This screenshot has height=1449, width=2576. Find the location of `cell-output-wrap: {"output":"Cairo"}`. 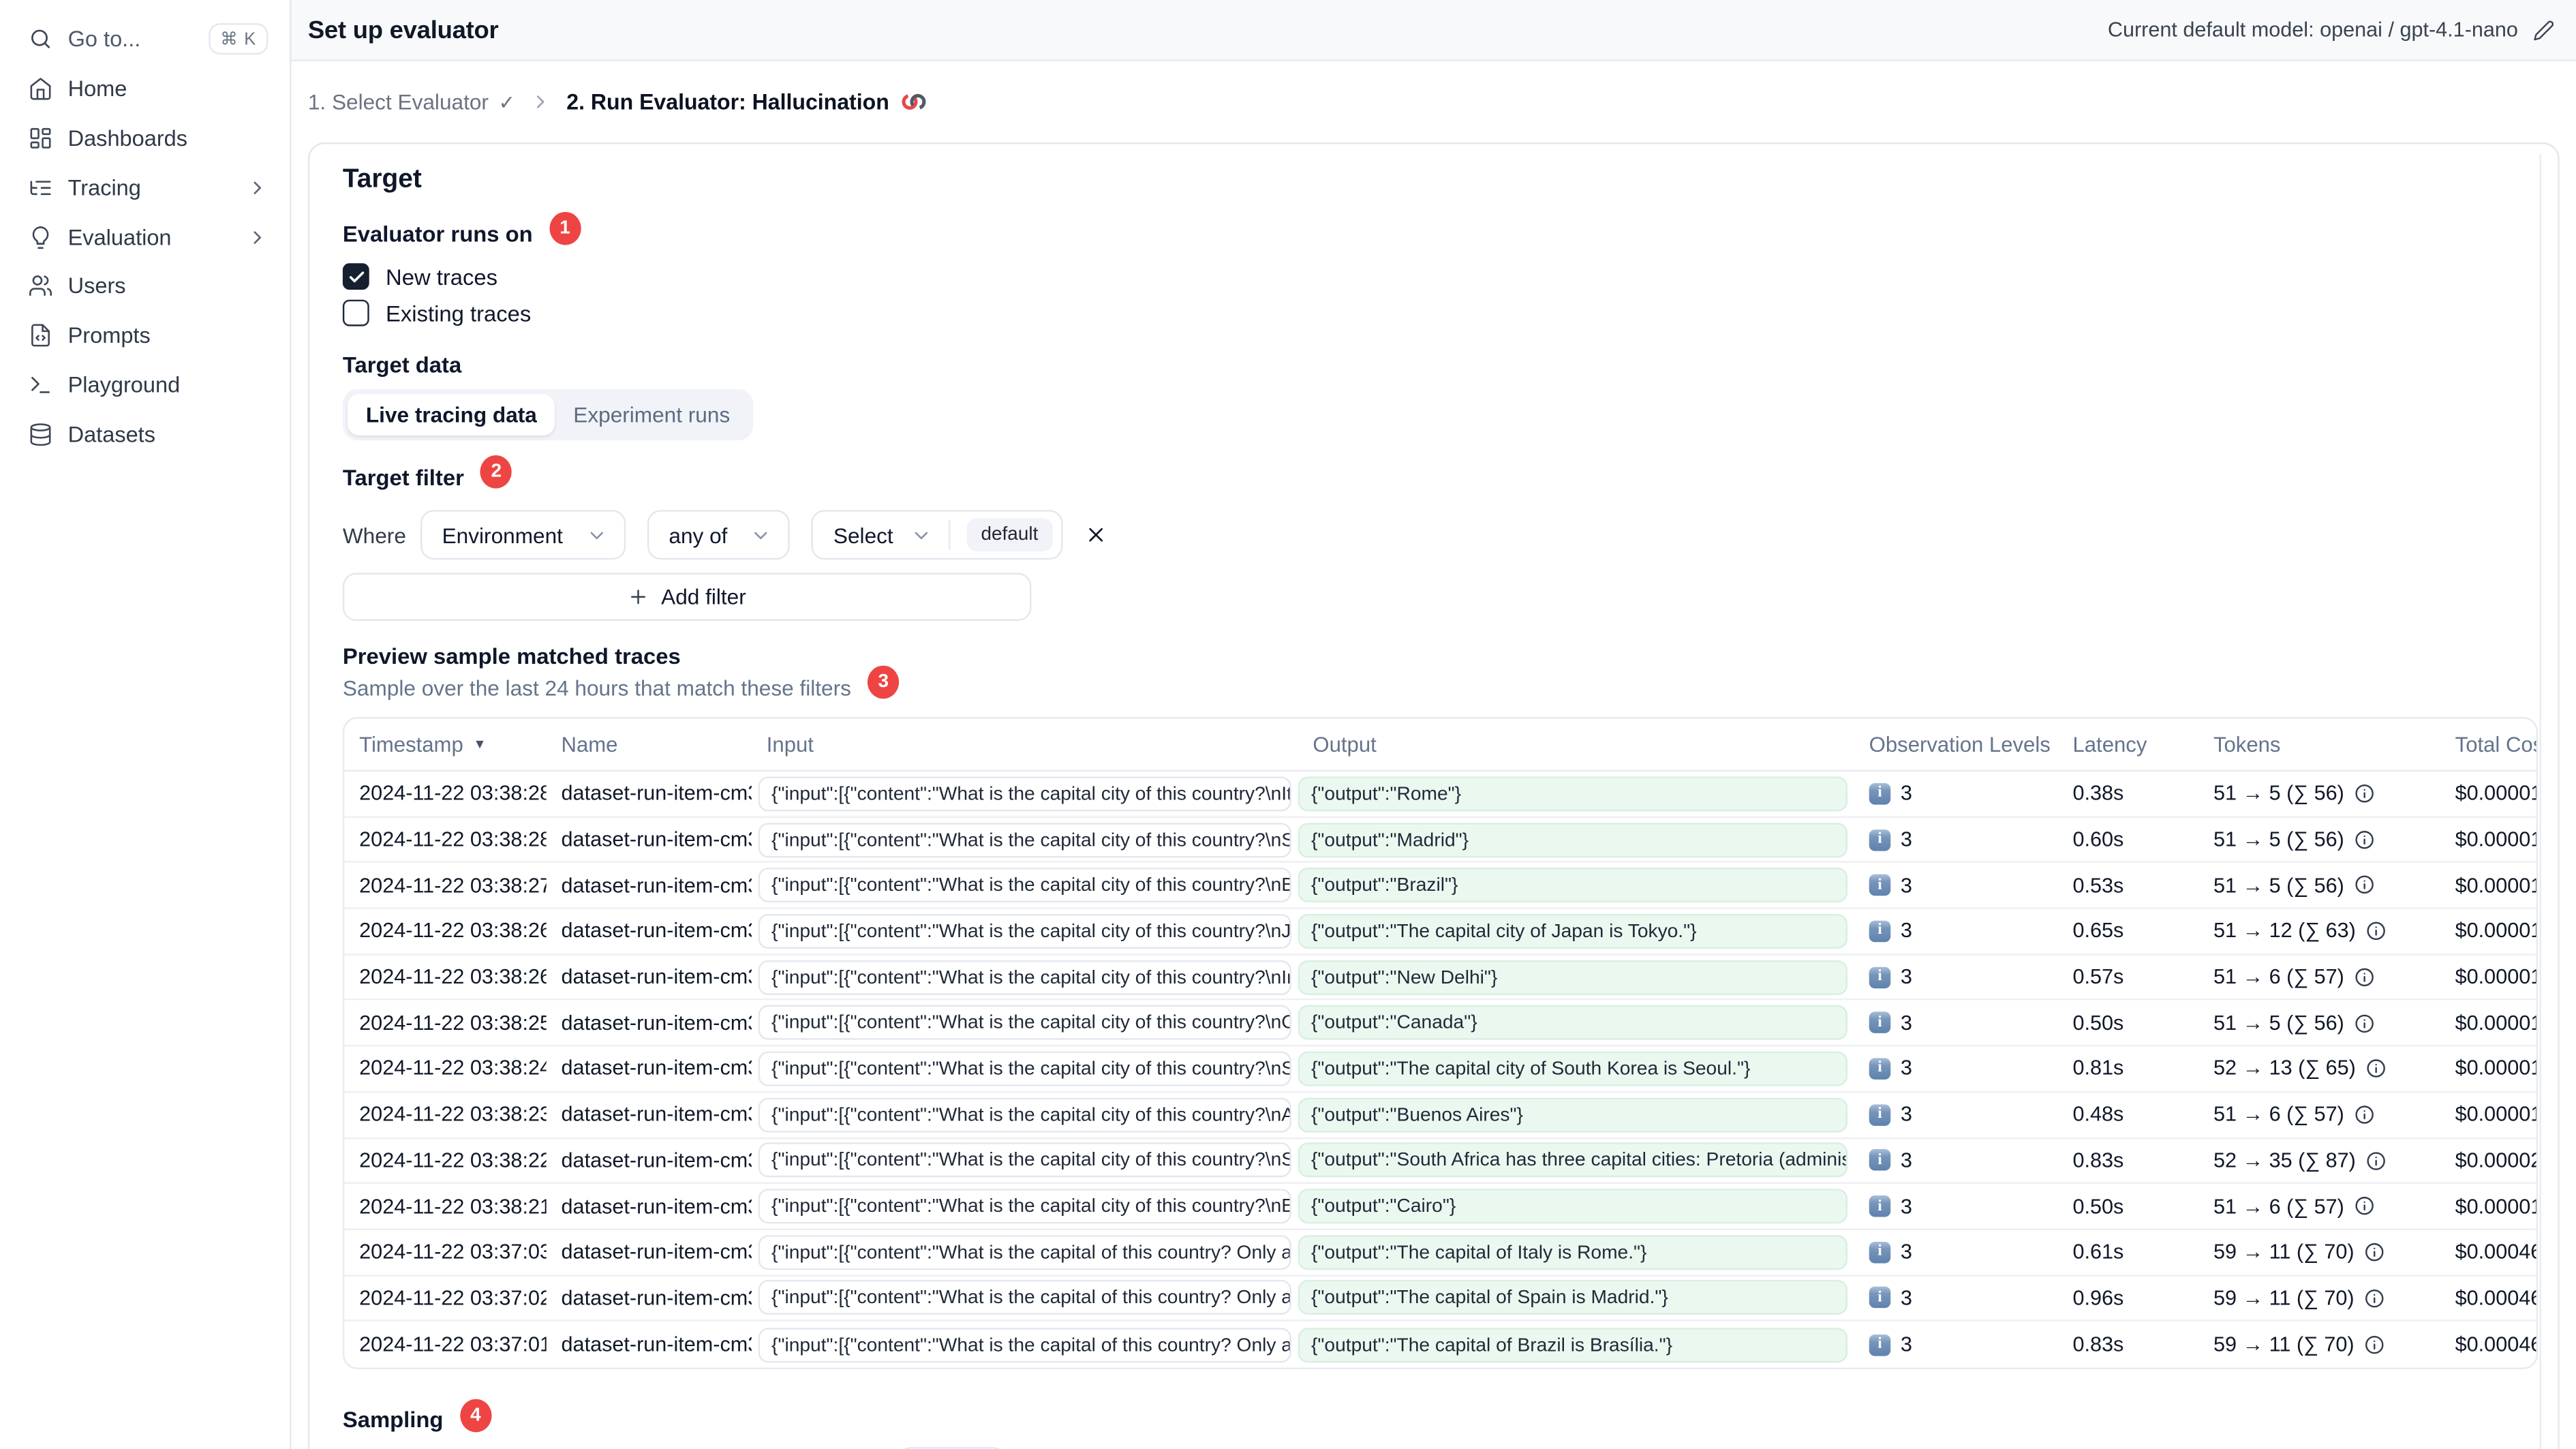

cell-output-wrap: {"output":"Cairo"} is located at coordinates (1576, 1206).